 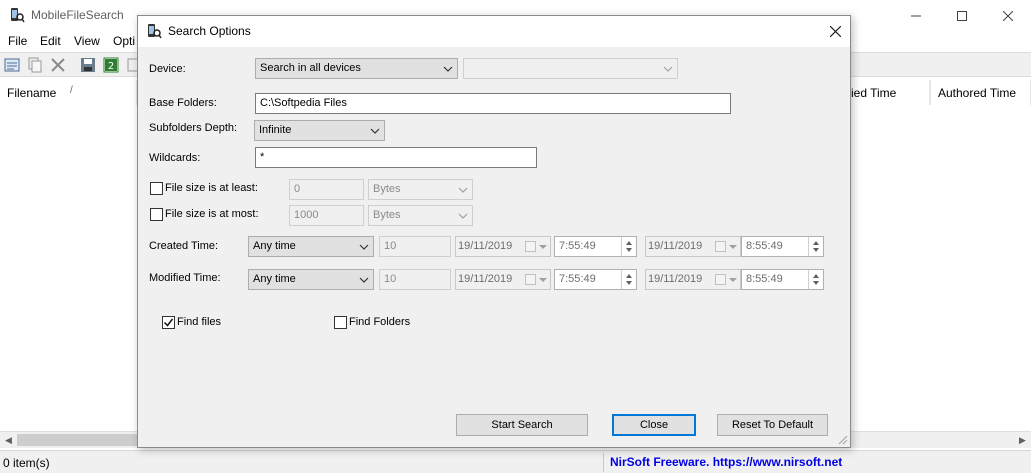 I want to click on created-to-date: 19/11/2019, so click(x=693, y=246).